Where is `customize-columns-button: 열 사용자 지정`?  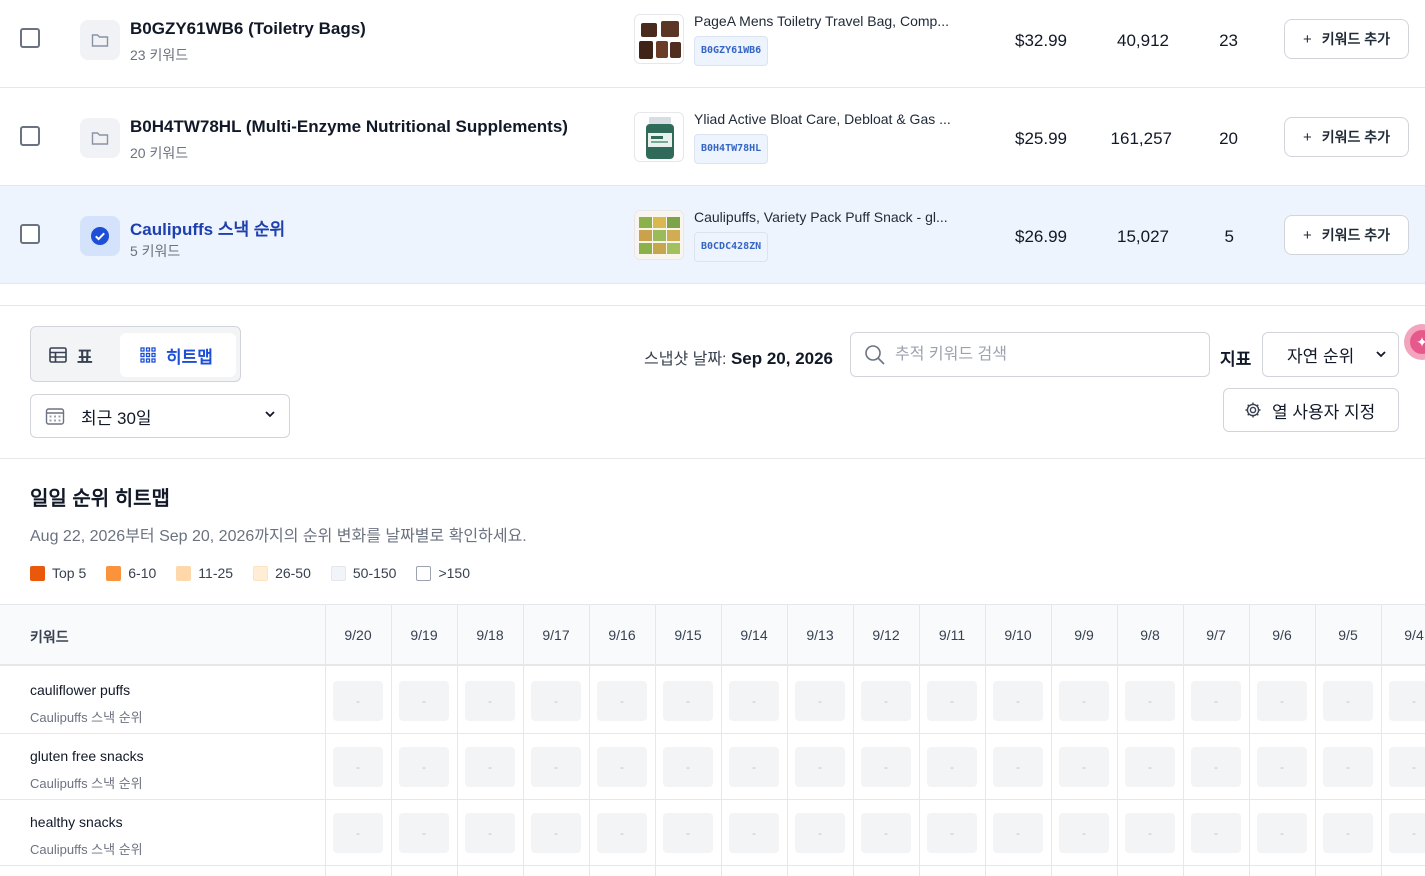 customize-columns-button: 열 사용자 지정 is located at coordinates (1311, 410).